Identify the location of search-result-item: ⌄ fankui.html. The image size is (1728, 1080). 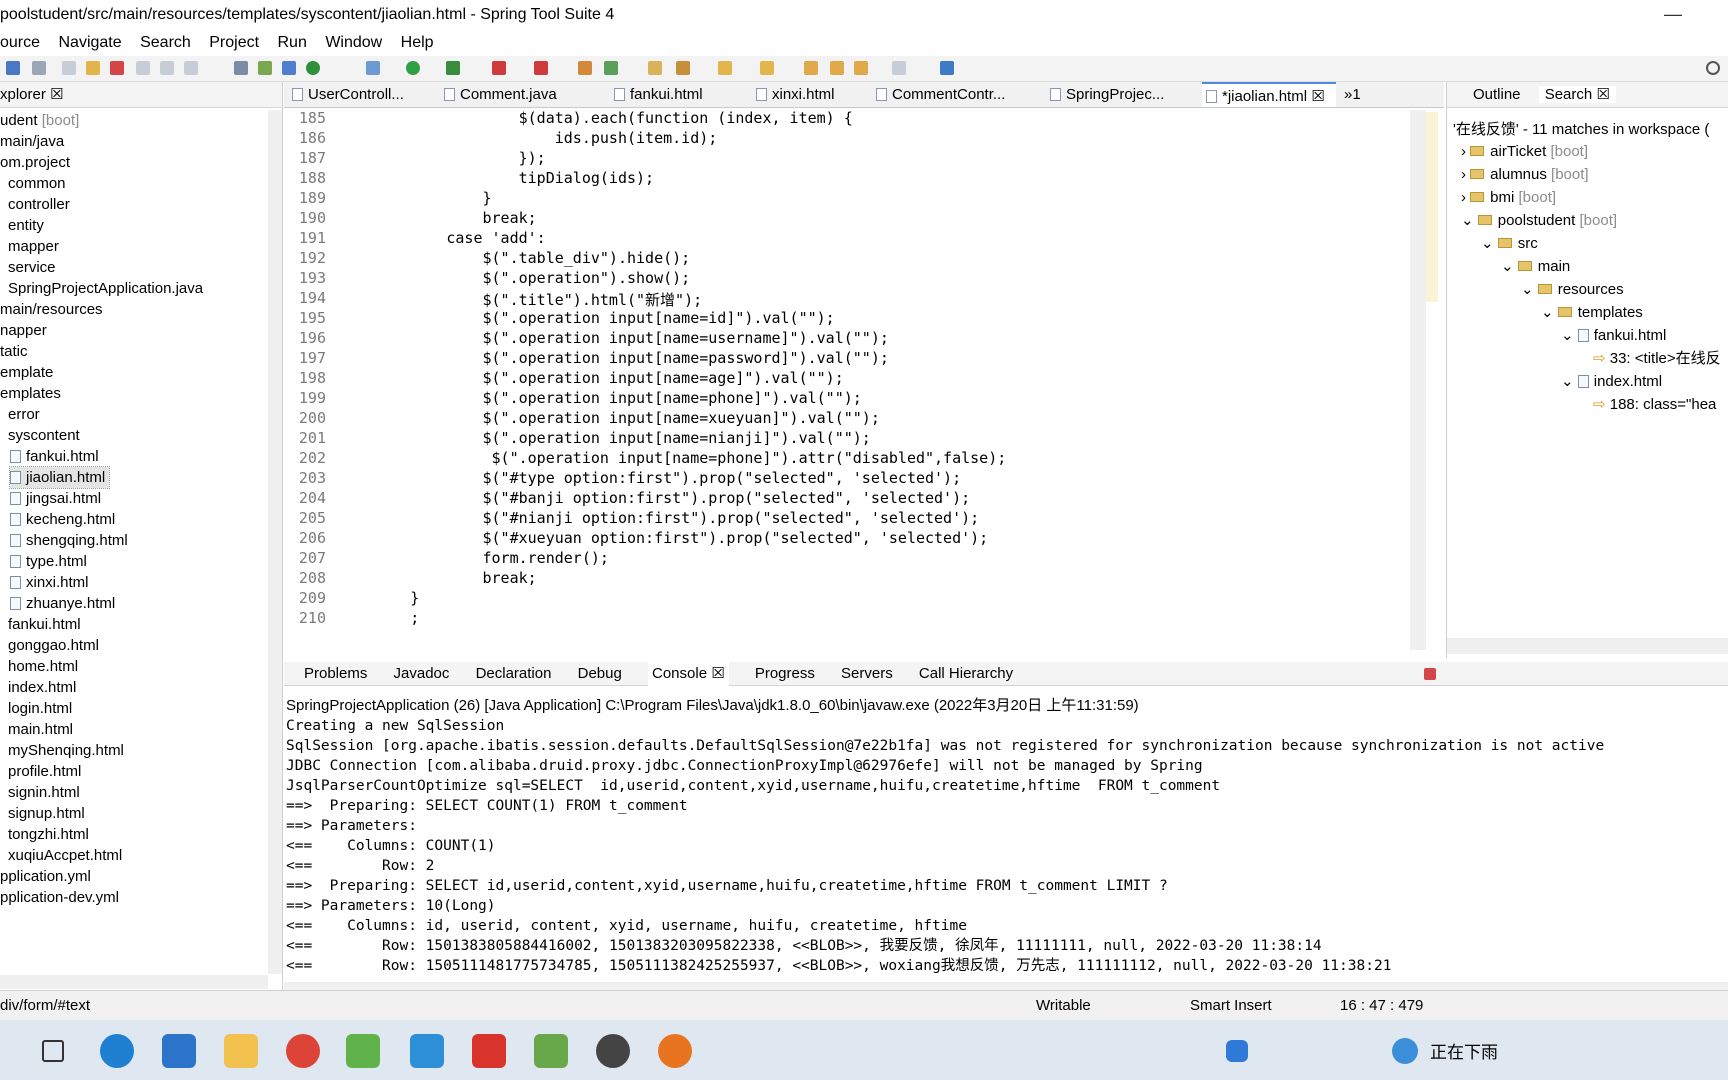
(1587, 335).